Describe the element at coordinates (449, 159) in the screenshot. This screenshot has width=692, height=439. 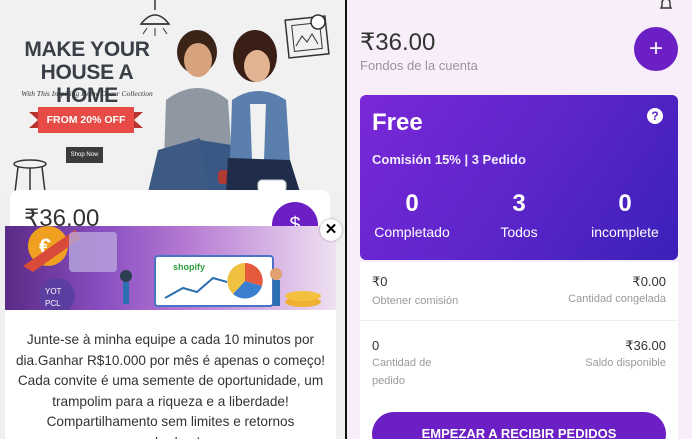
I see `plan-commission: Comisión 15% | 3 Pedido` at that location.